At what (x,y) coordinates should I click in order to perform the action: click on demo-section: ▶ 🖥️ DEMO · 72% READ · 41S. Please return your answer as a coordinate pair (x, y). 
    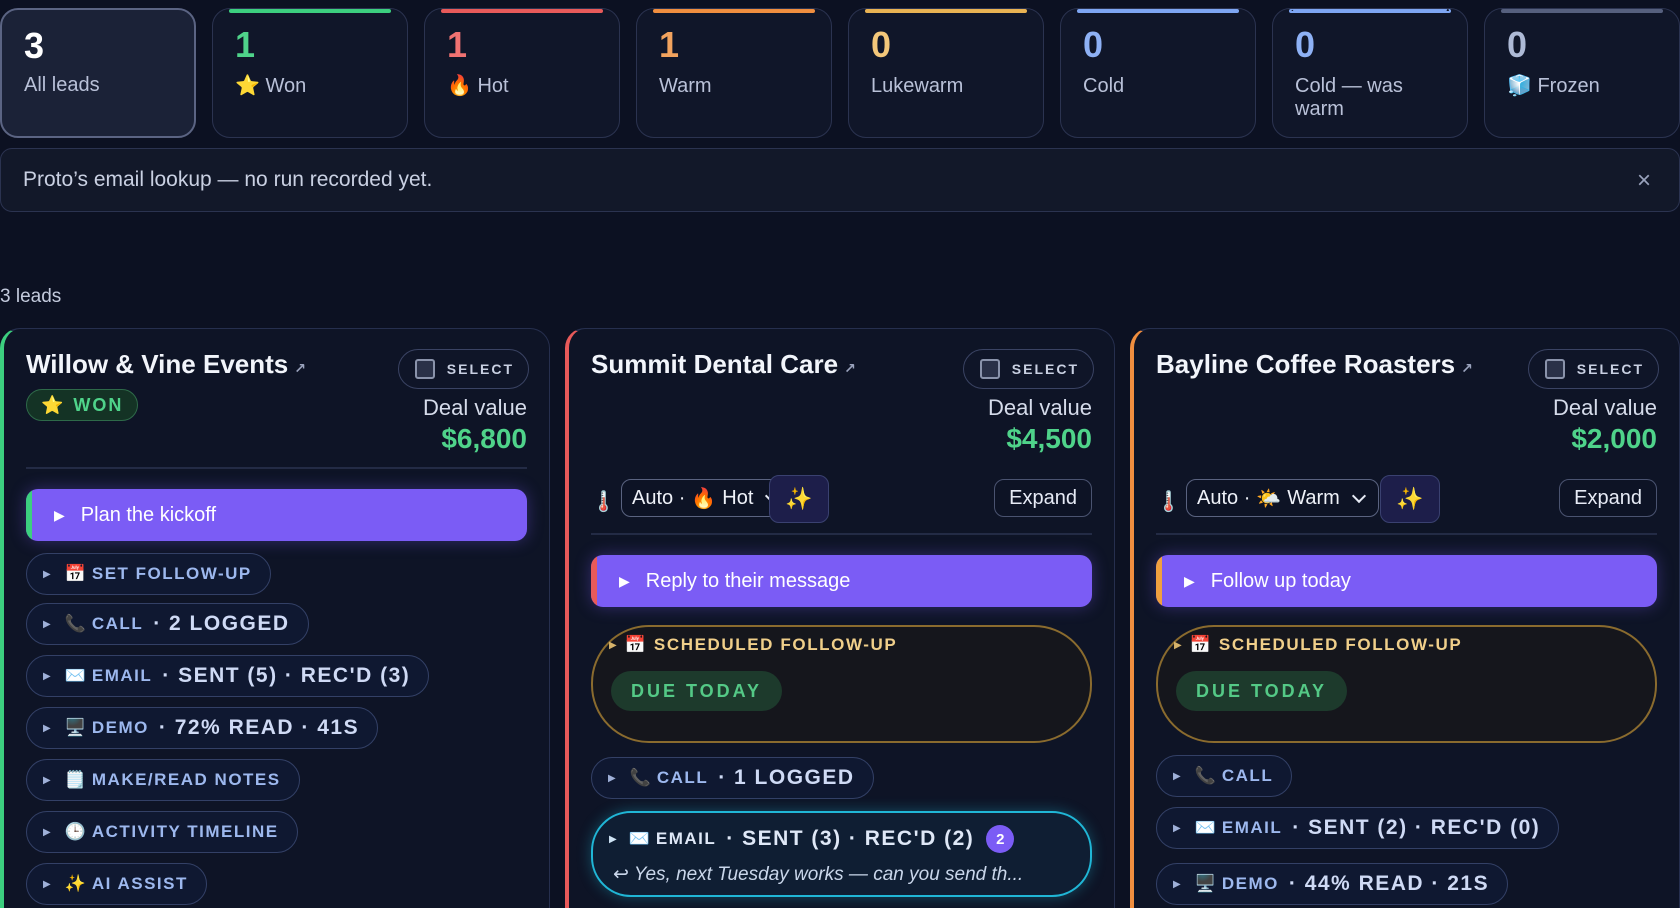
    Looking at the image, I should click on (202, 728).